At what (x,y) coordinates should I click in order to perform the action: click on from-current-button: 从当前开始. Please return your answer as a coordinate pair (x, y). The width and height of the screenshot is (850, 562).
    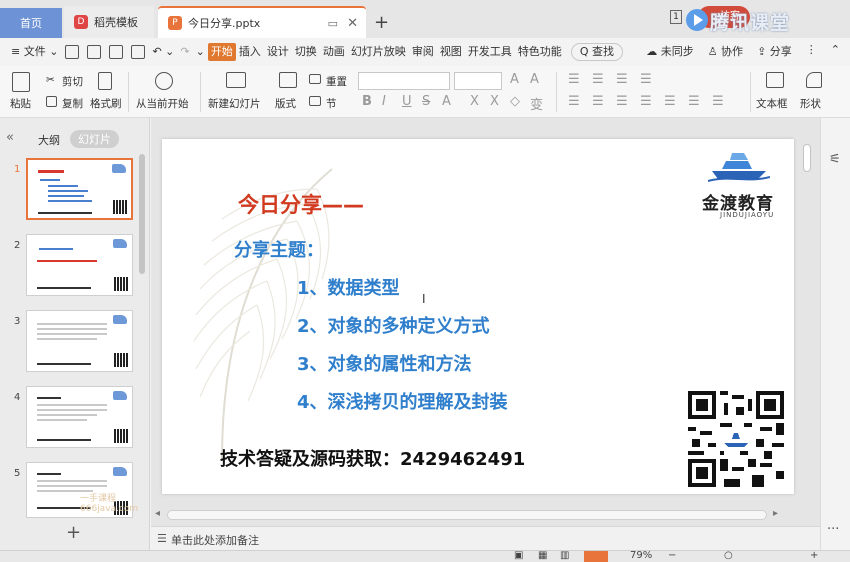
    Looking at the image, I should click on (162, 103).